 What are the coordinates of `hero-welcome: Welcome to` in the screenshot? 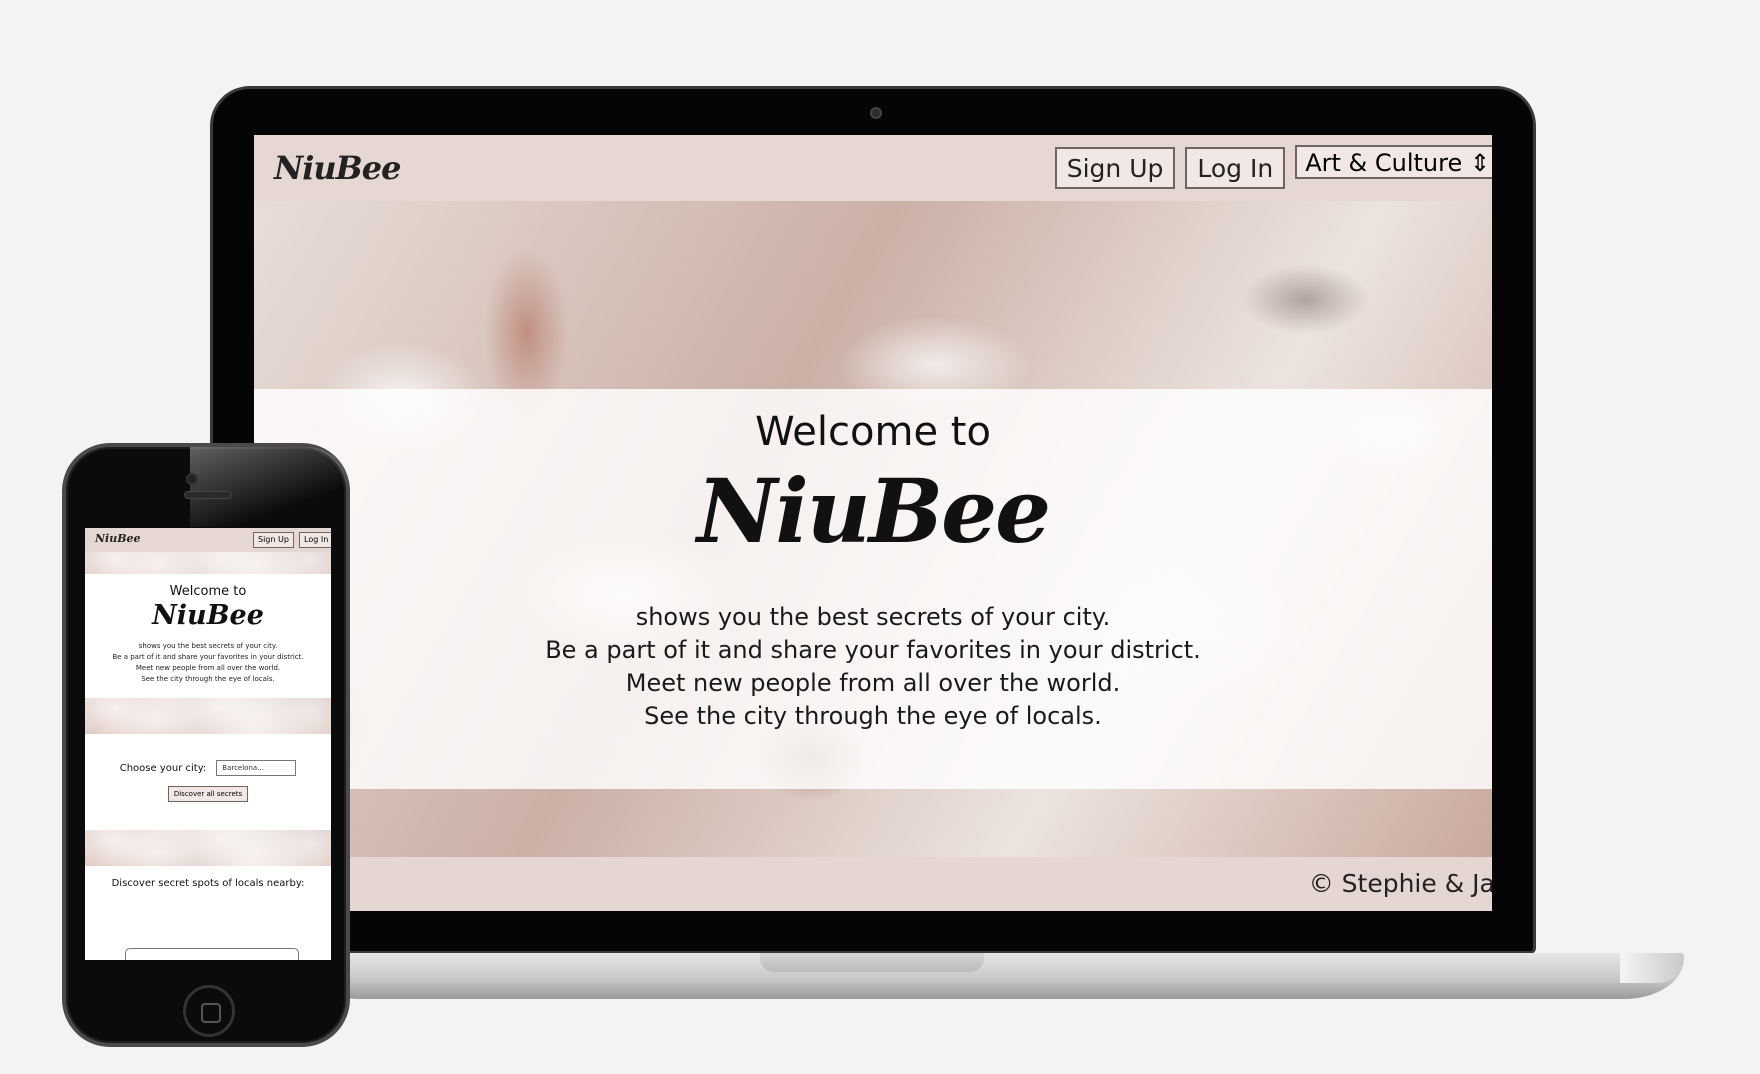 It's located at (873, 432).